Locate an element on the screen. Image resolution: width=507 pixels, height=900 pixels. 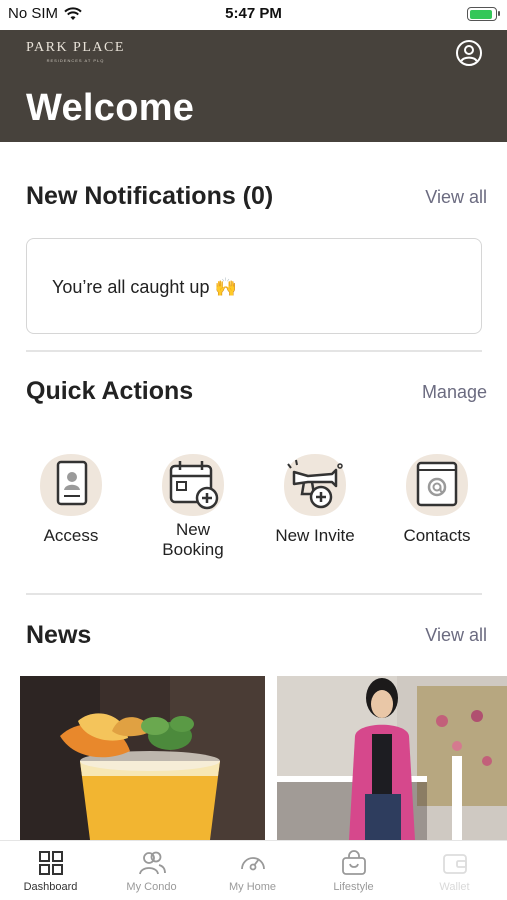
quick-action-access: Access is located at coordinates (71, 498).